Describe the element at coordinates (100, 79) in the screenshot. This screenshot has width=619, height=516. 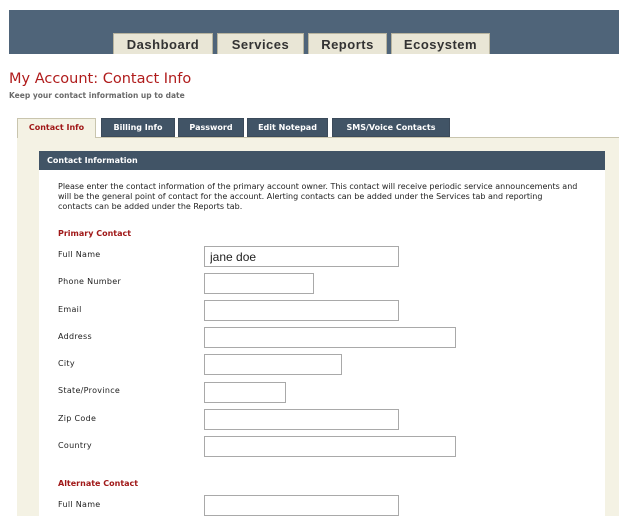
I see `page-title: My Account: Contact Info` at that location.